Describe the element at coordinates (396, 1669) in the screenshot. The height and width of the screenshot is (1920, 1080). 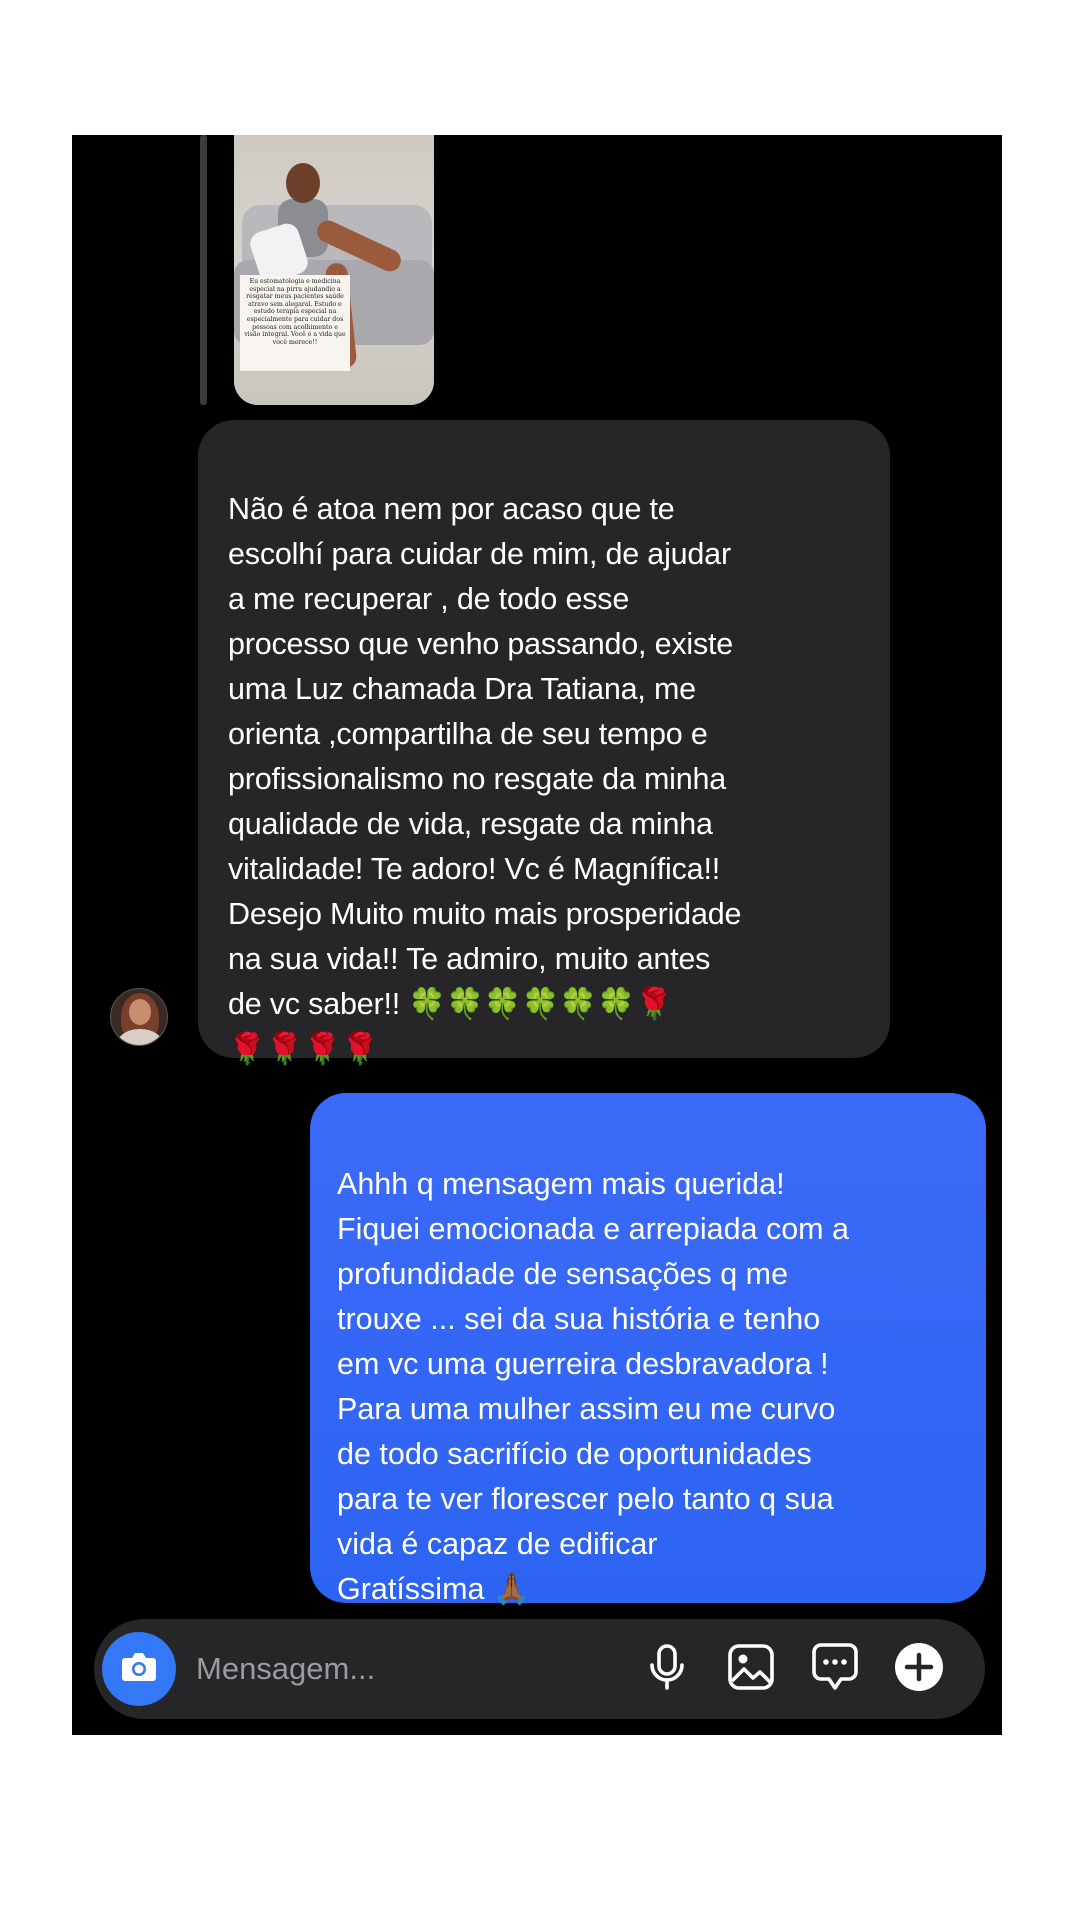
I see `message-input` at that location.